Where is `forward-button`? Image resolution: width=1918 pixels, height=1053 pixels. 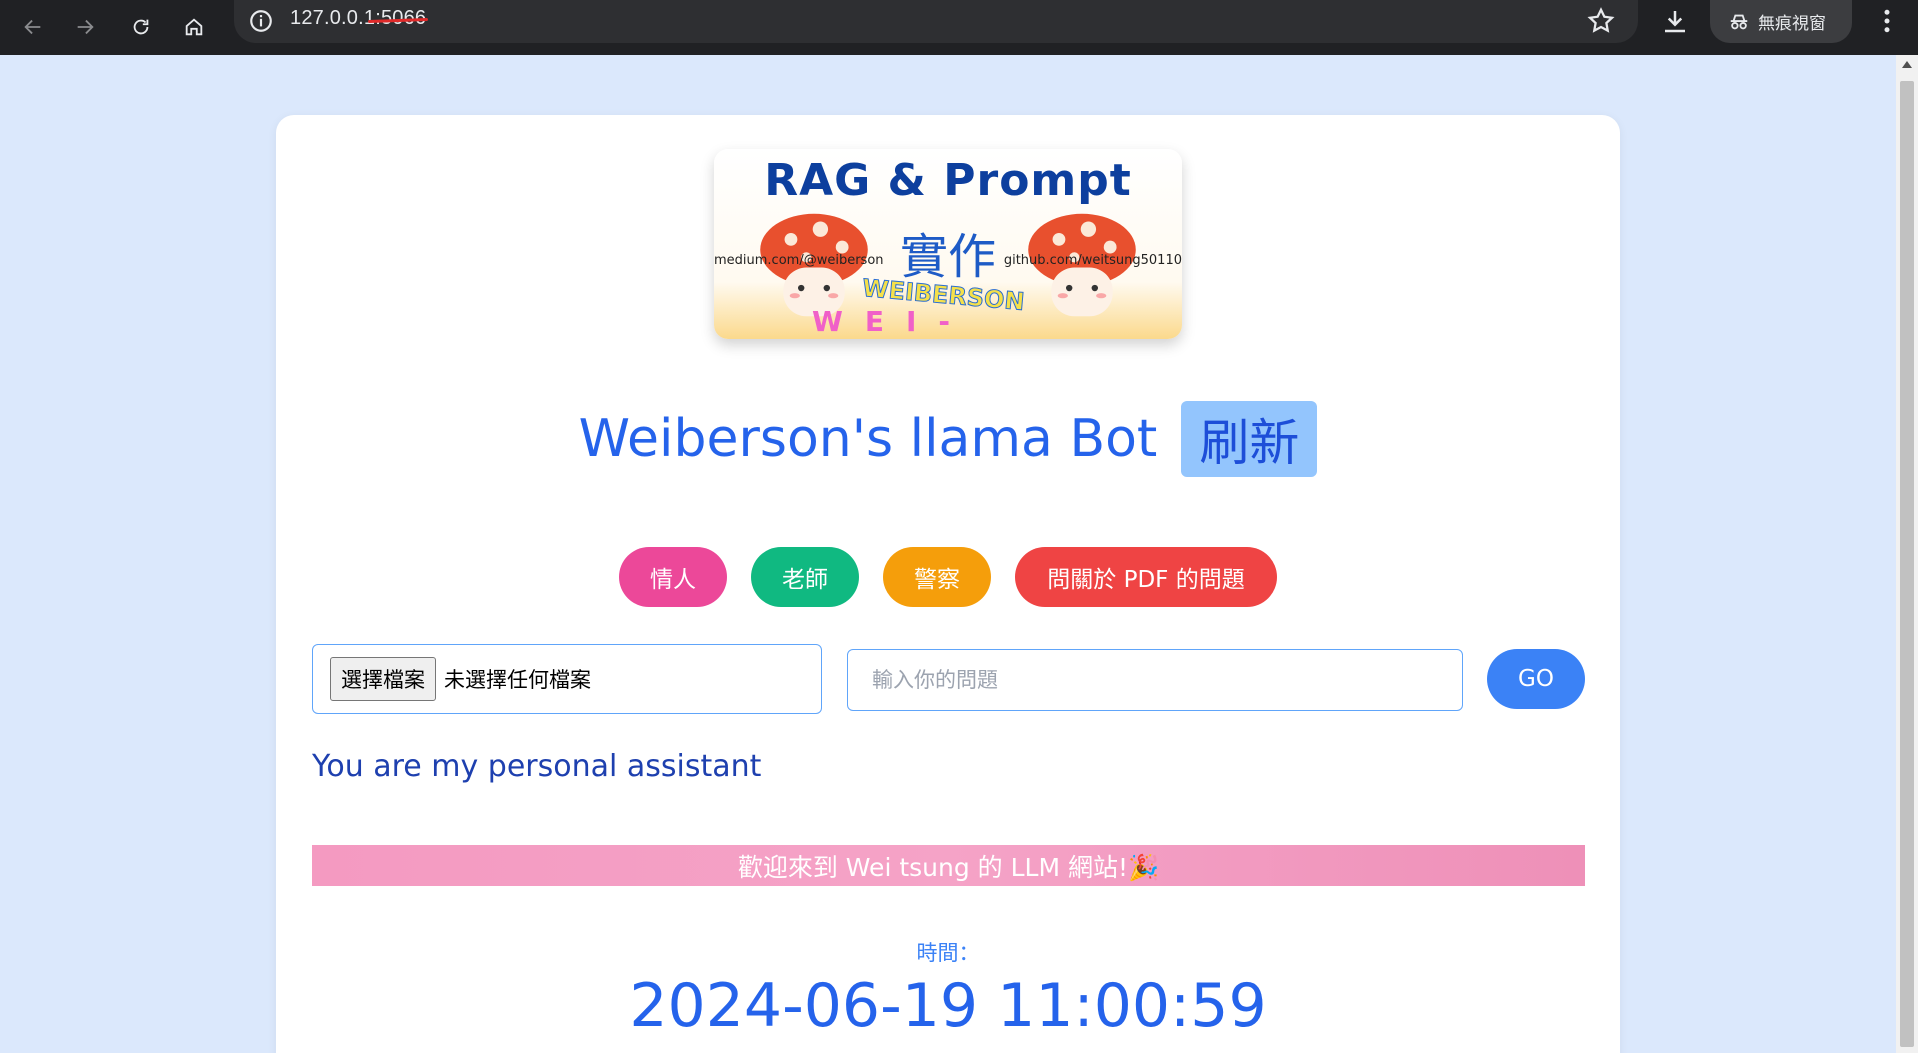 forward-button is located at coordinates (85, 27).